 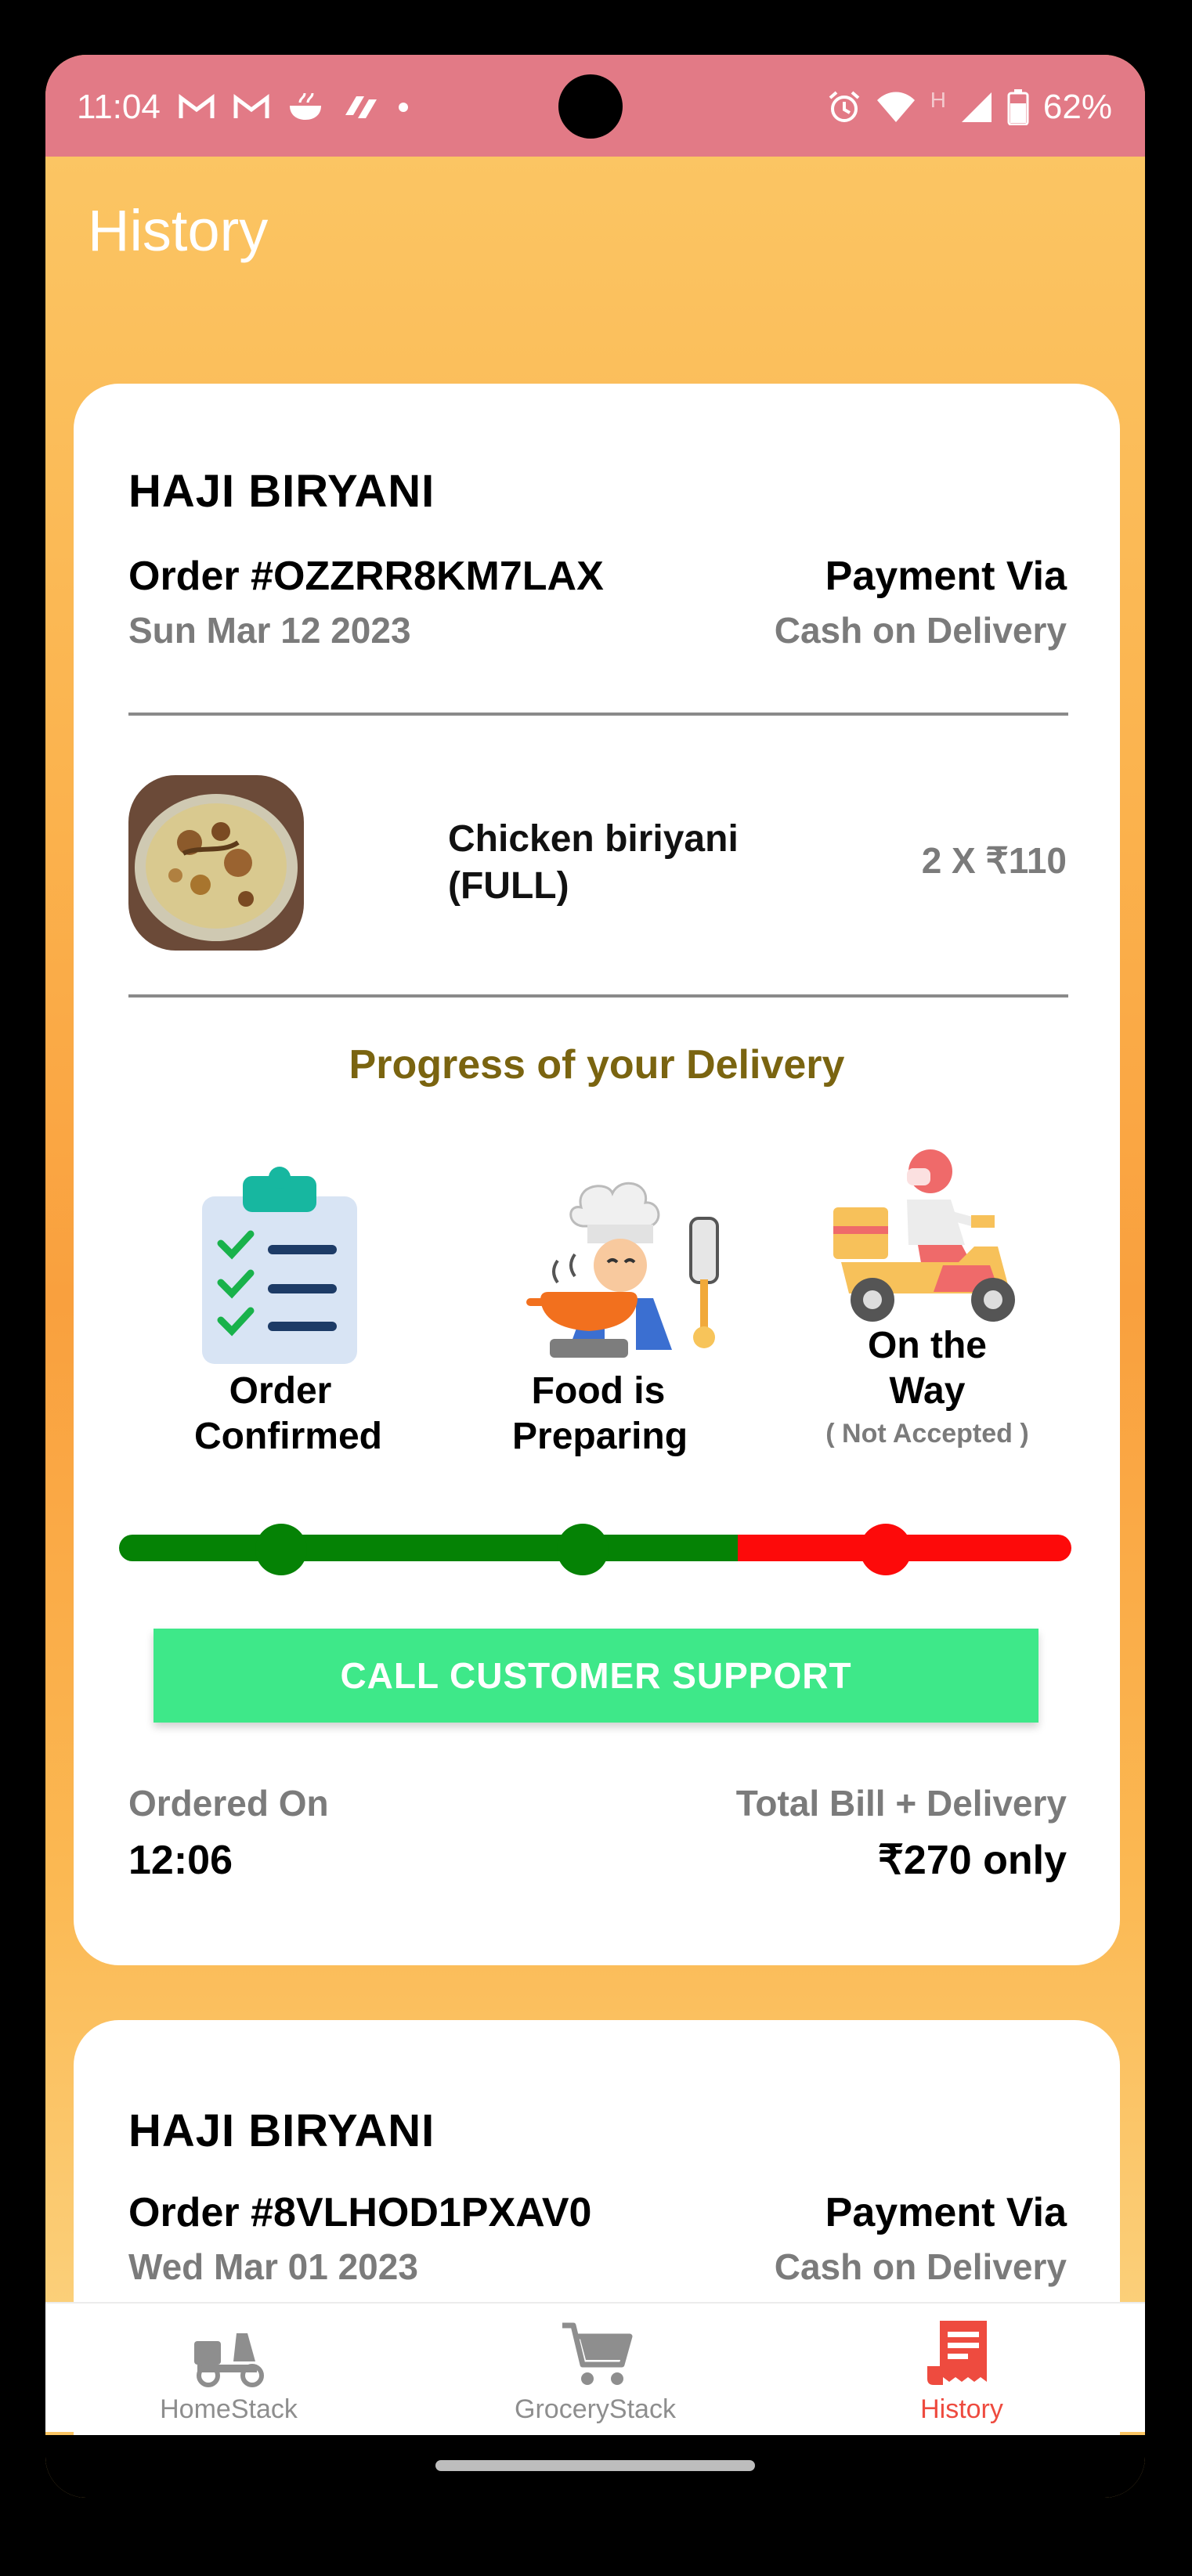 I want to click on system-gesture-bar, so click(x=595, y=2466).